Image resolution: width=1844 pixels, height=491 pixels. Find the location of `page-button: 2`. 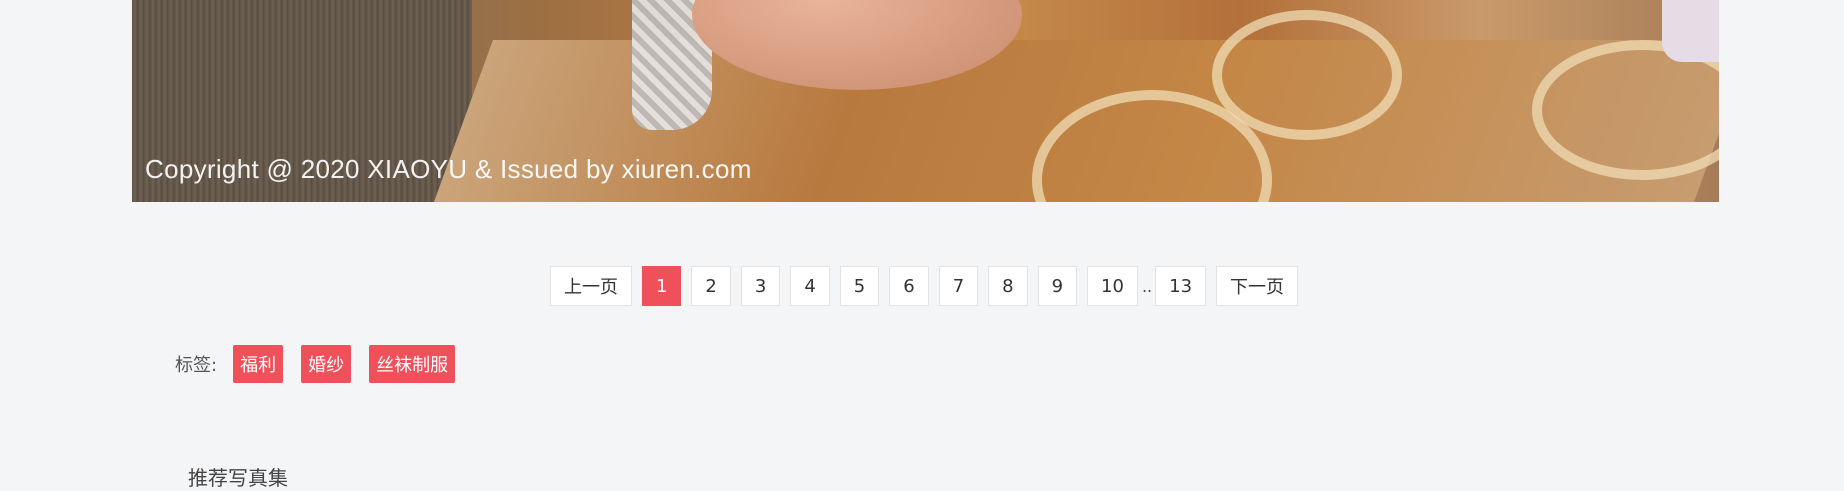

page-button: 2 is located at coordinates (711, 286).